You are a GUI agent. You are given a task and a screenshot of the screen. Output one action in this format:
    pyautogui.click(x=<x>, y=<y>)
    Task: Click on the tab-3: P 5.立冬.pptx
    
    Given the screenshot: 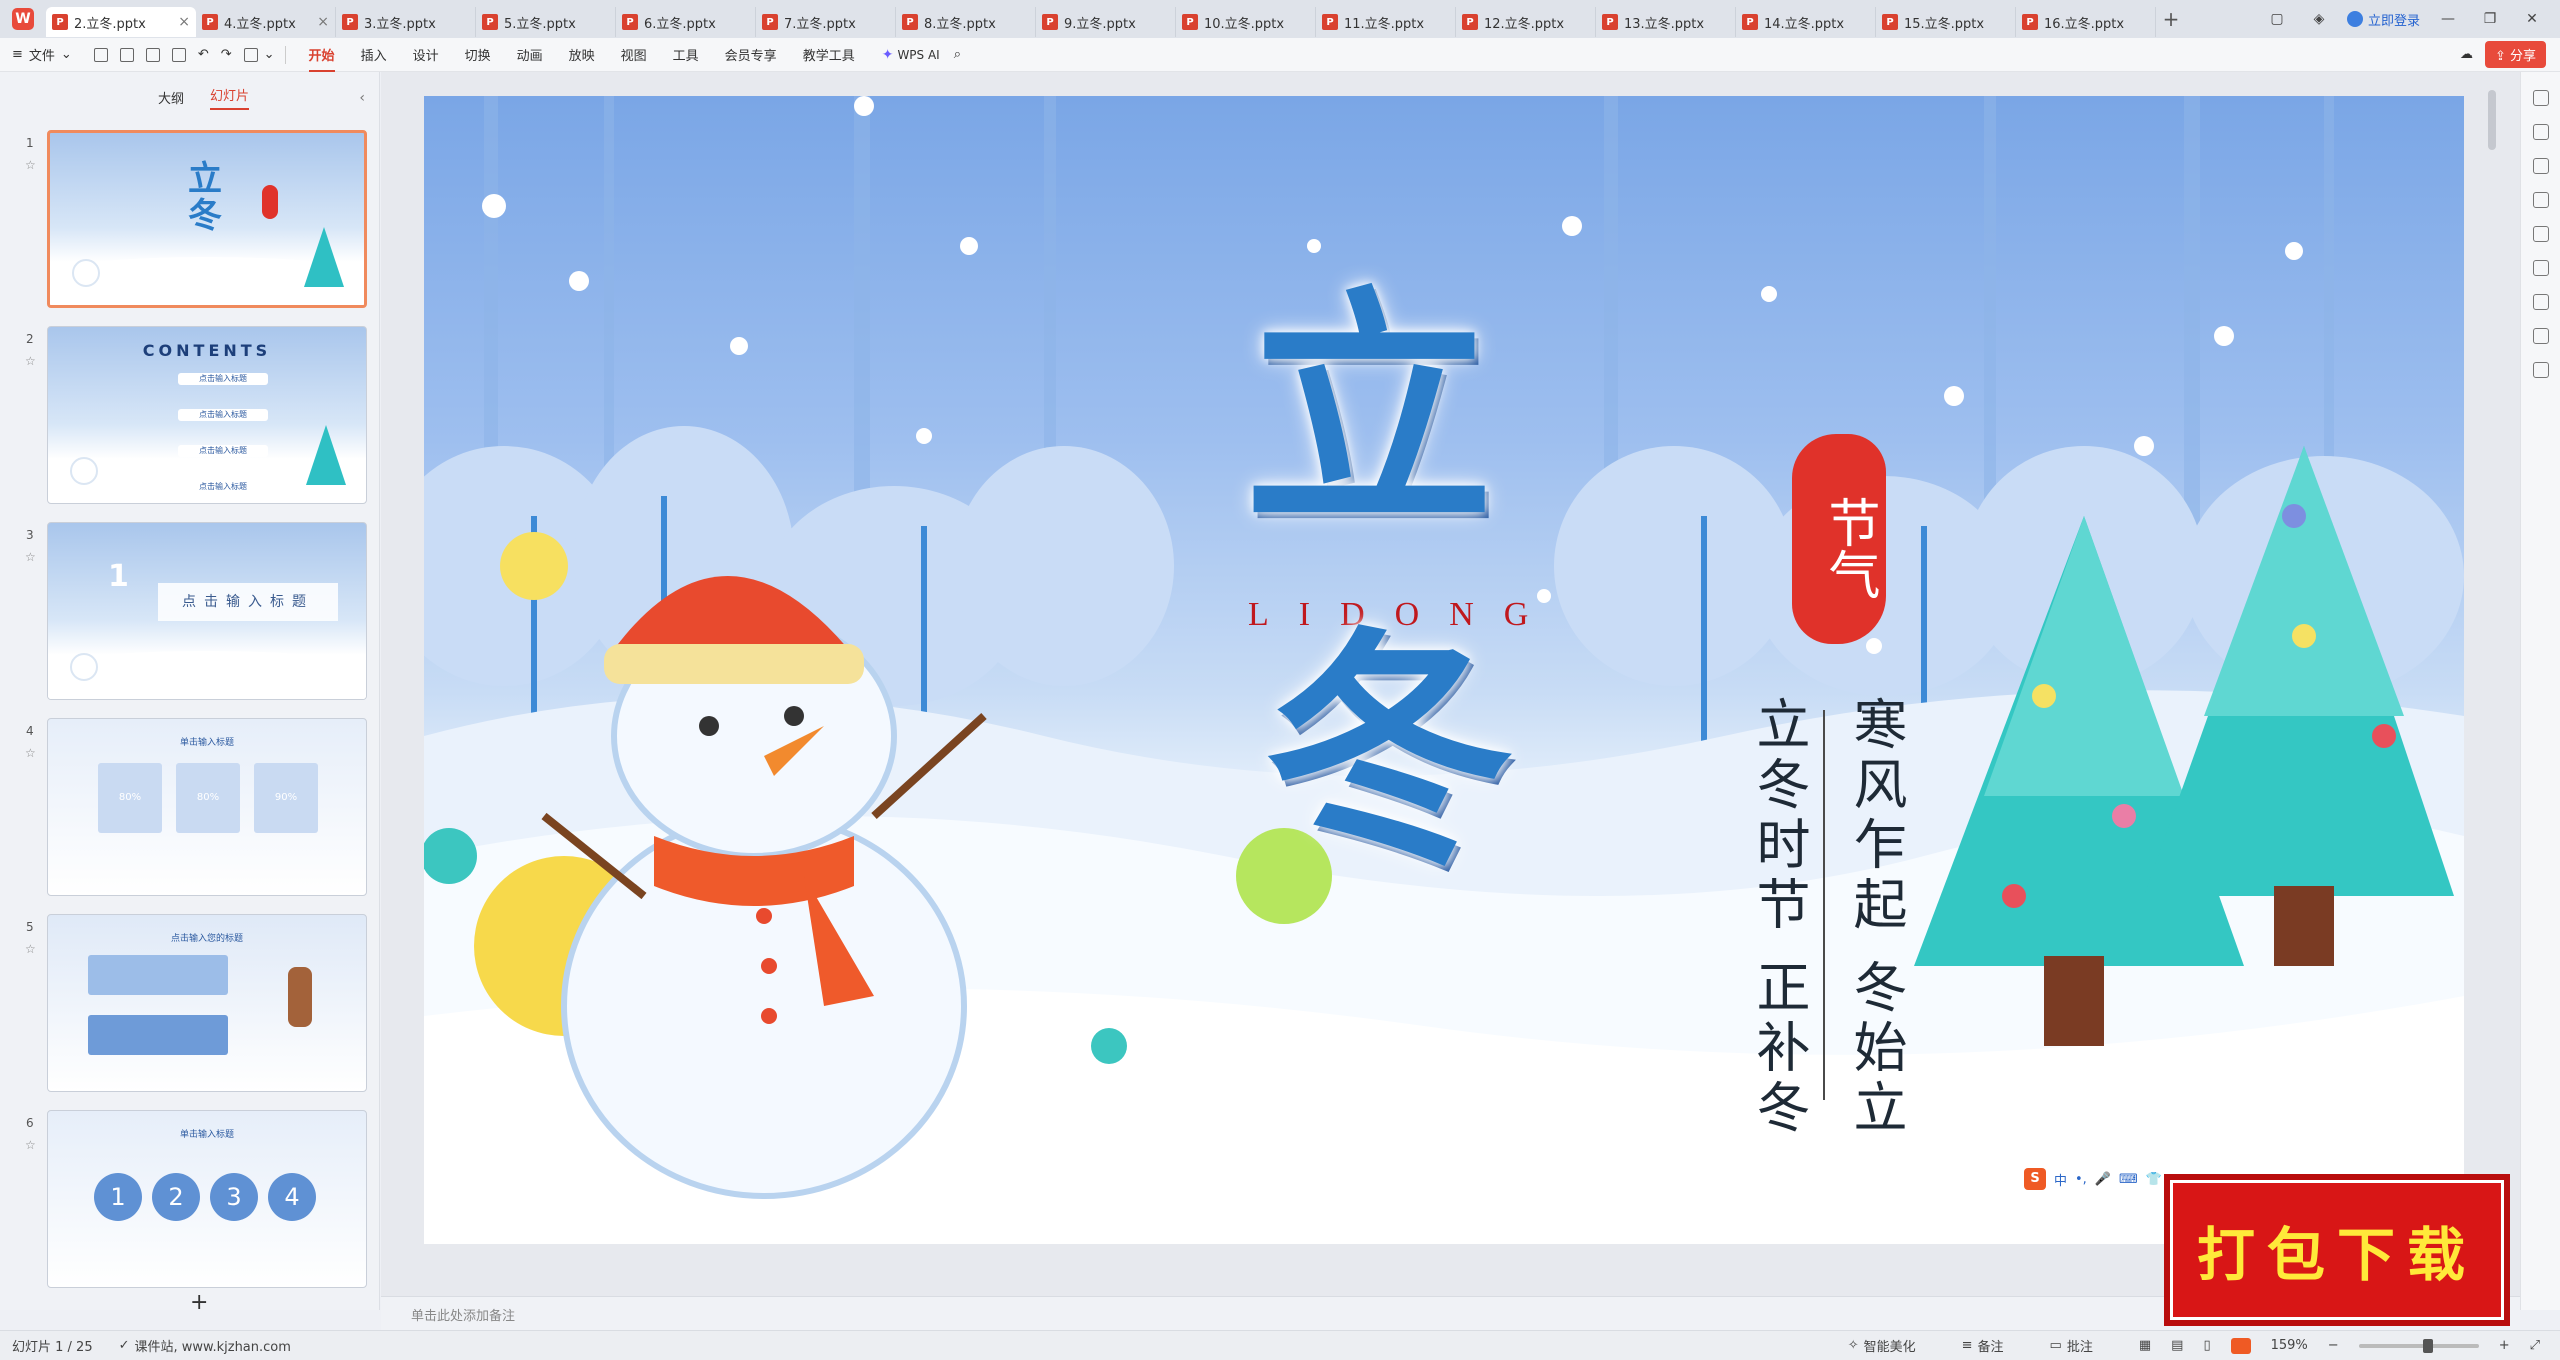 What is the action you would take?
    pyautogui.click(x=546, y=22)
    